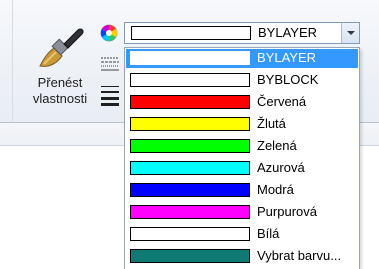  Describe the element at coordinates (110, 95) in the screenshot. I see `linetype-icon` at that location.